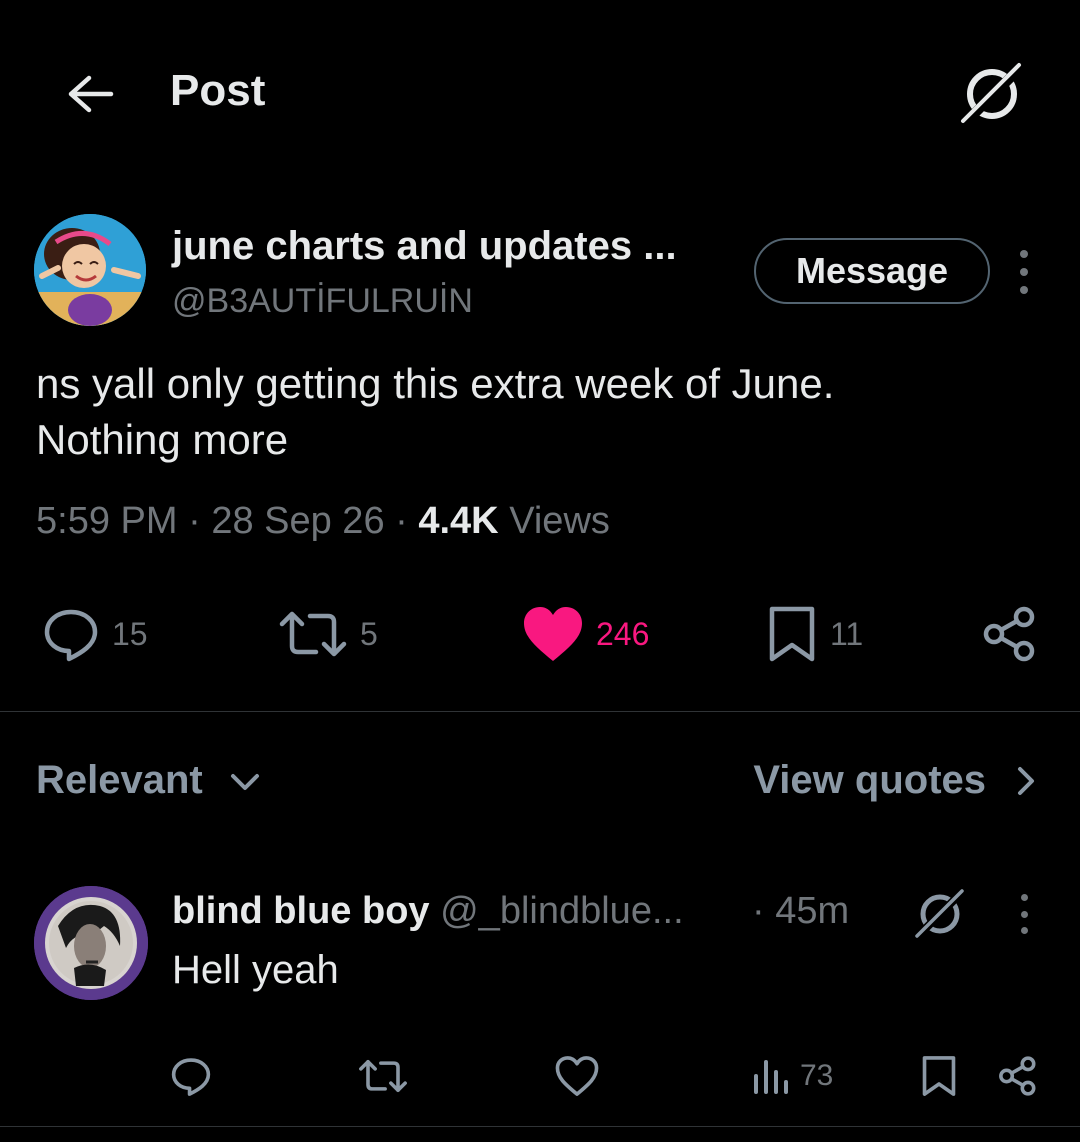 This screenshot has height=1142, width=1080. I want to click on repost-count: 5, so click(369, 633).